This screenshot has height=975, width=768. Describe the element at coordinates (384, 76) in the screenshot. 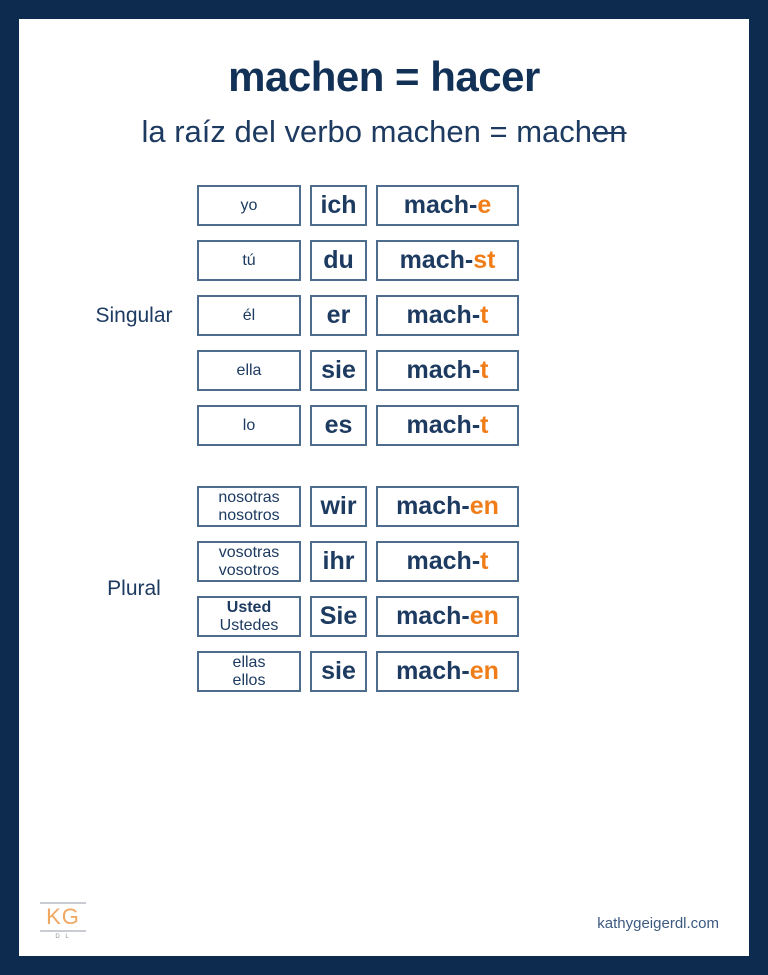

I see `page-title: machen = hacer` at that location.